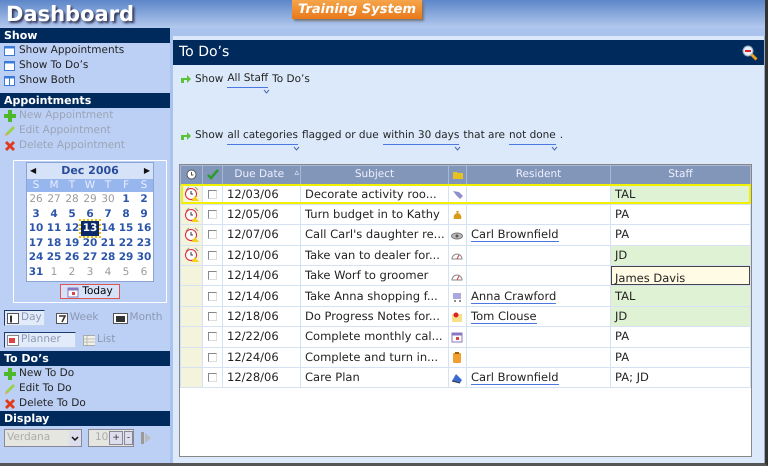  I want to click on calendar-day: 7, so click(108, 213).